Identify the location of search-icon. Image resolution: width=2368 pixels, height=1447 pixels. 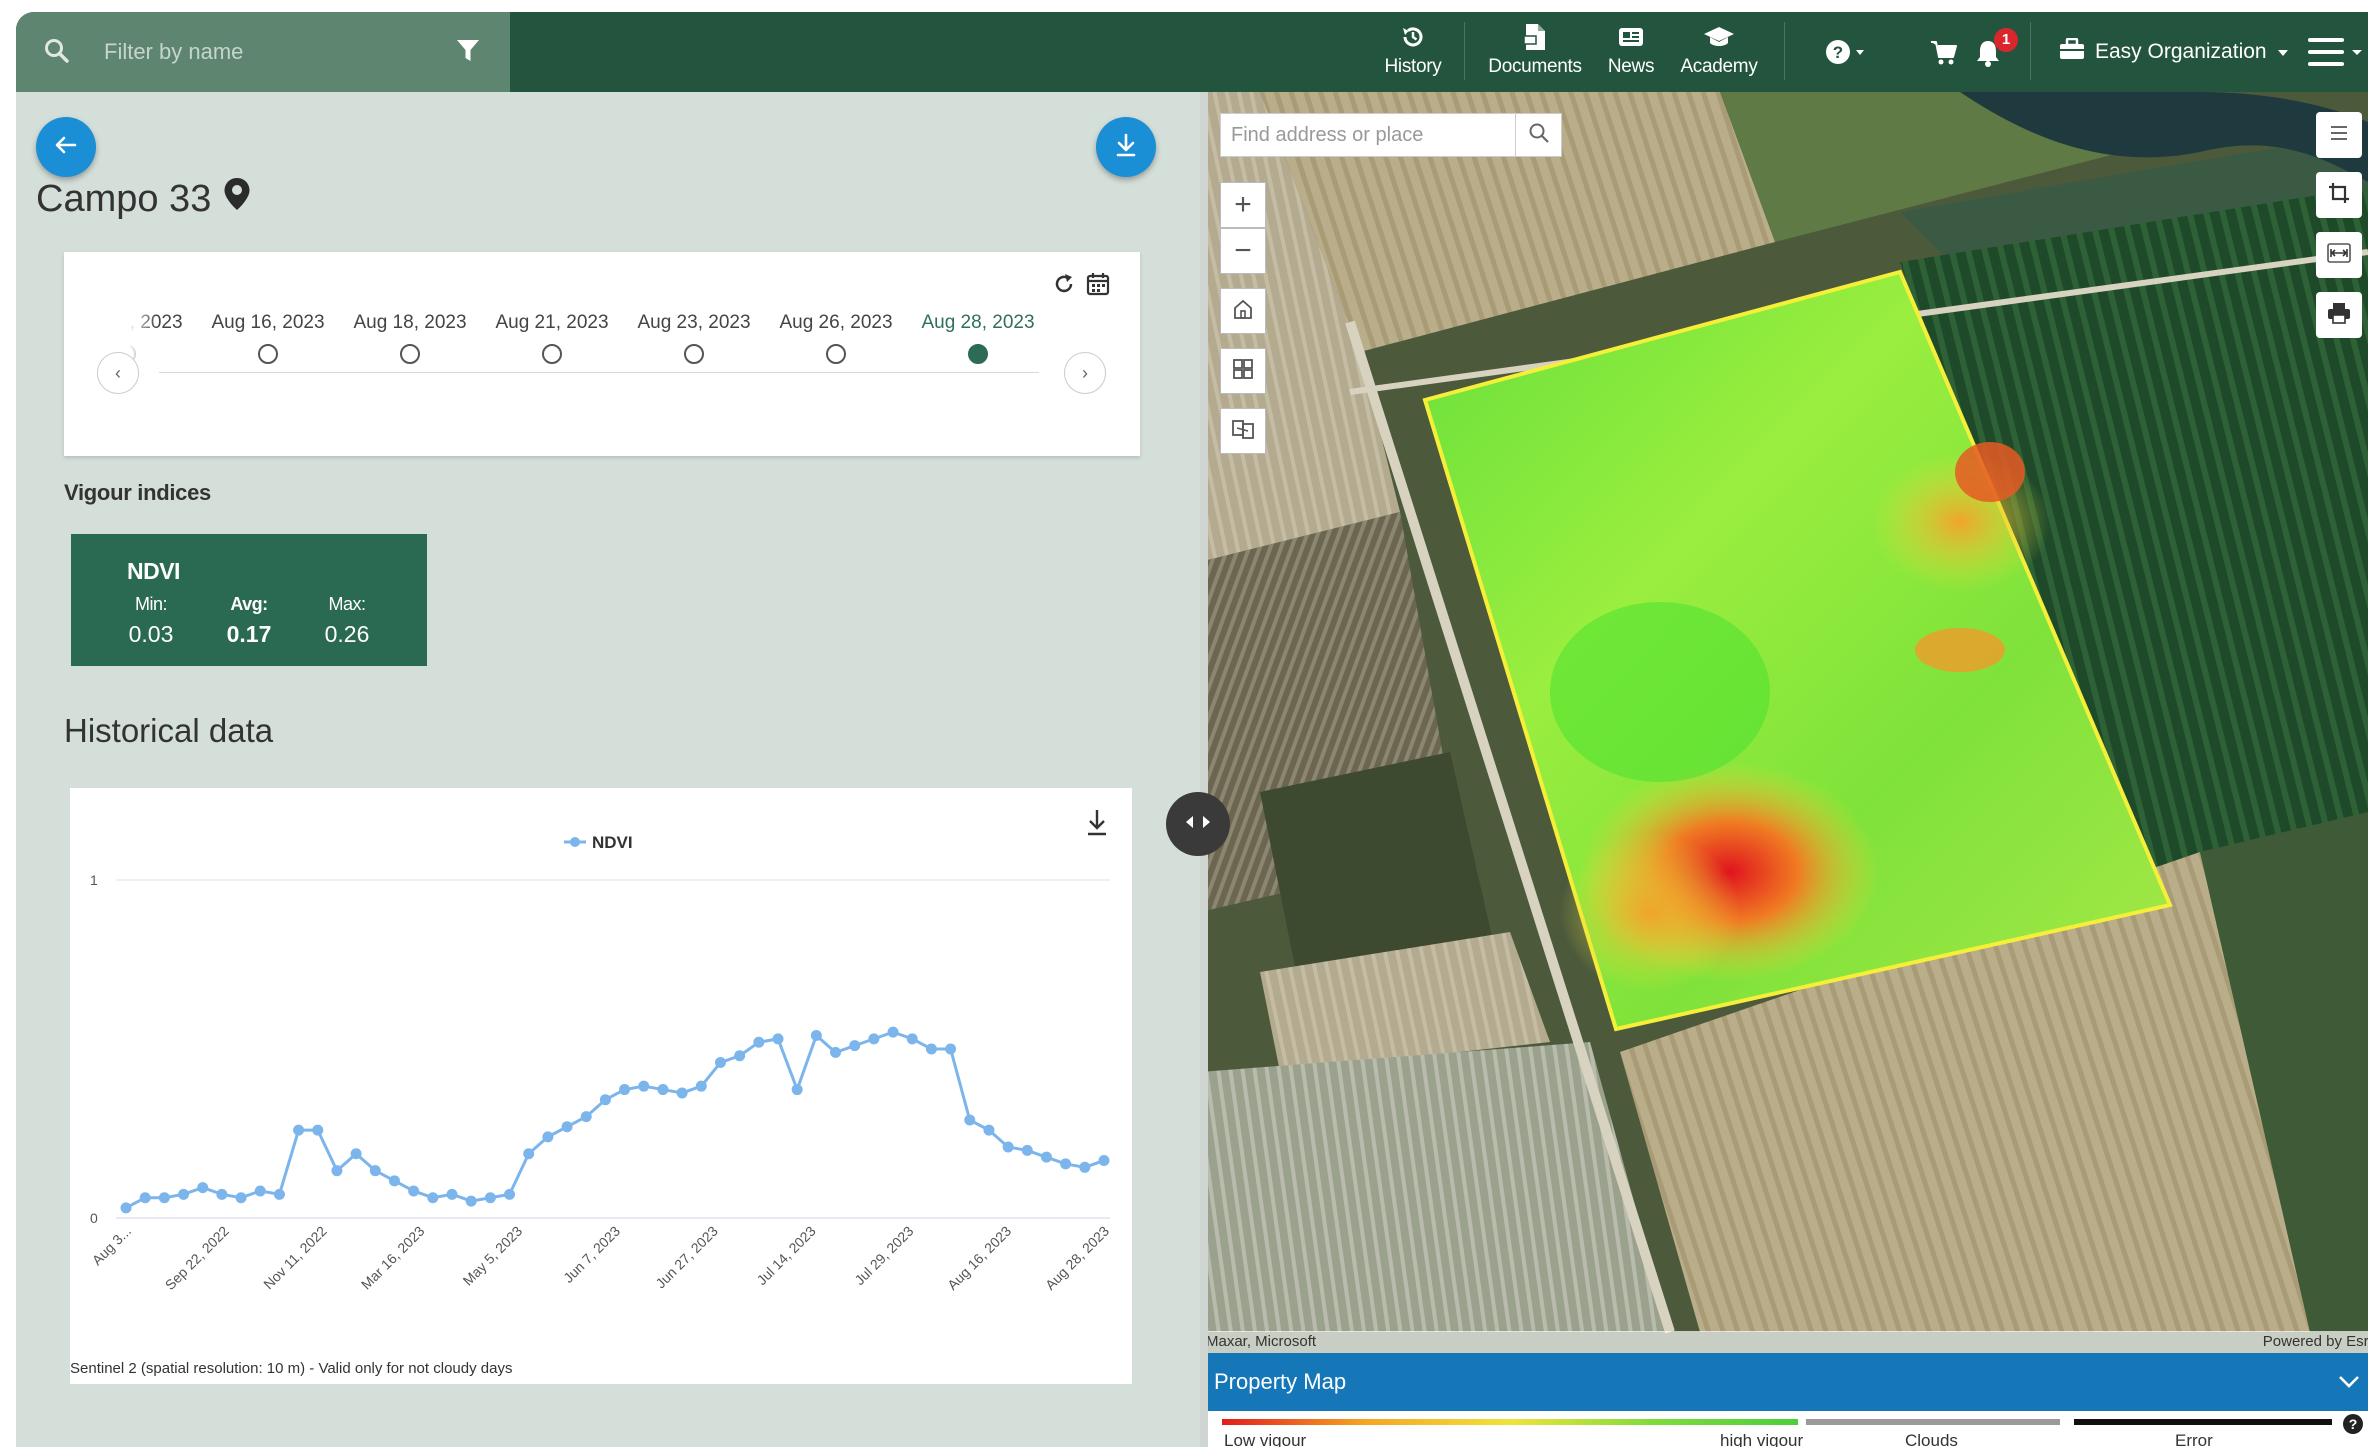
(57, 53).